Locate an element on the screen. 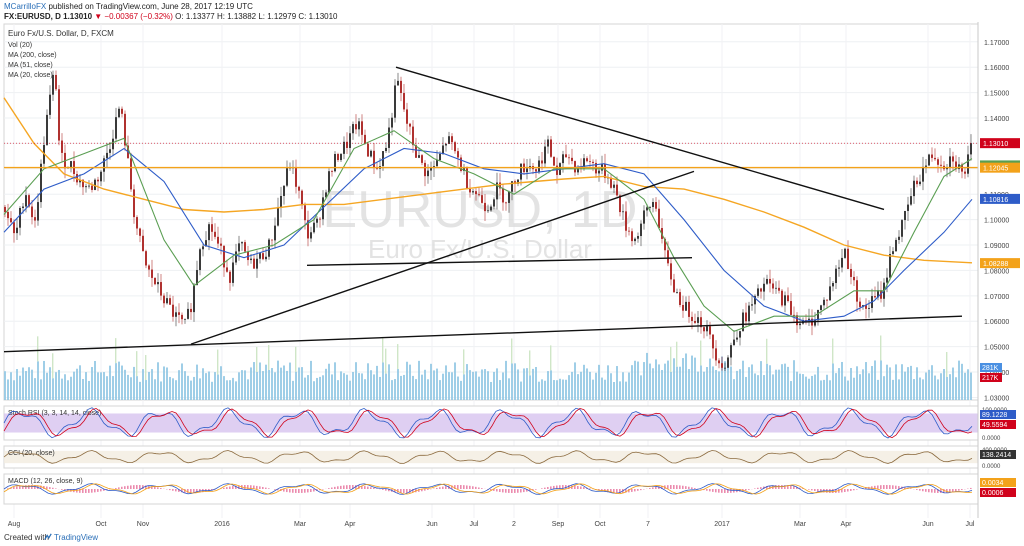  chart-title: Euro Fx/U.S. Dollar, D, FXCM is located at coordinates (61, 33).